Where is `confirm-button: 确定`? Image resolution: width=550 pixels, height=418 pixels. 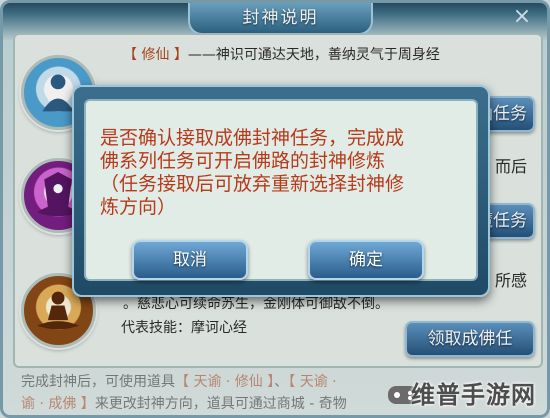
confirm-button: 确定 is located at coordinates (366, 260).